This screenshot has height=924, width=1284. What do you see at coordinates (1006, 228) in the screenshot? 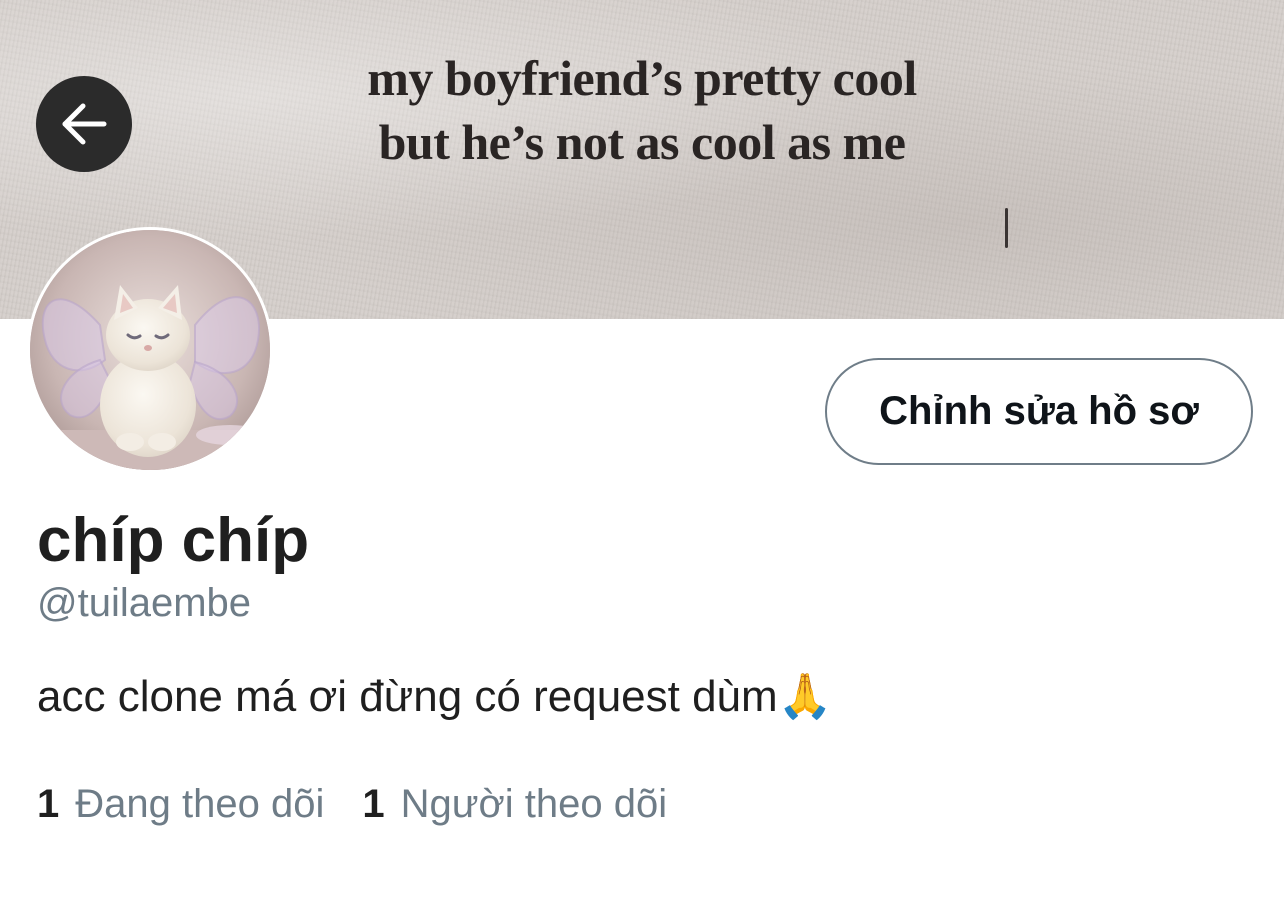
I see `banner-ink-mark` at bounding box center [1006, 228].